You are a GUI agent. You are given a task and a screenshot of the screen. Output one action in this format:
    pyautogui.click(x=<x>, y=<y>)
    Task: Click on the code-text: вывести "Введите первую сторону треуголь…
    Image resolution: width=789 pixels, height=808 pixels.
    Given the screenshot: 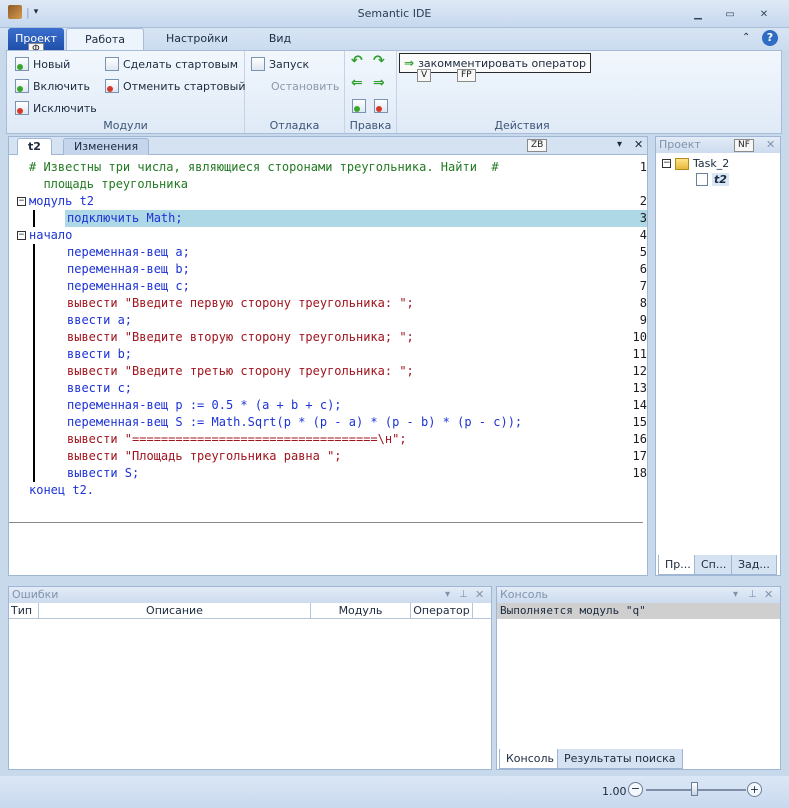 What is the action you would take?
    pyautogui.click(x=240, y=303)
    